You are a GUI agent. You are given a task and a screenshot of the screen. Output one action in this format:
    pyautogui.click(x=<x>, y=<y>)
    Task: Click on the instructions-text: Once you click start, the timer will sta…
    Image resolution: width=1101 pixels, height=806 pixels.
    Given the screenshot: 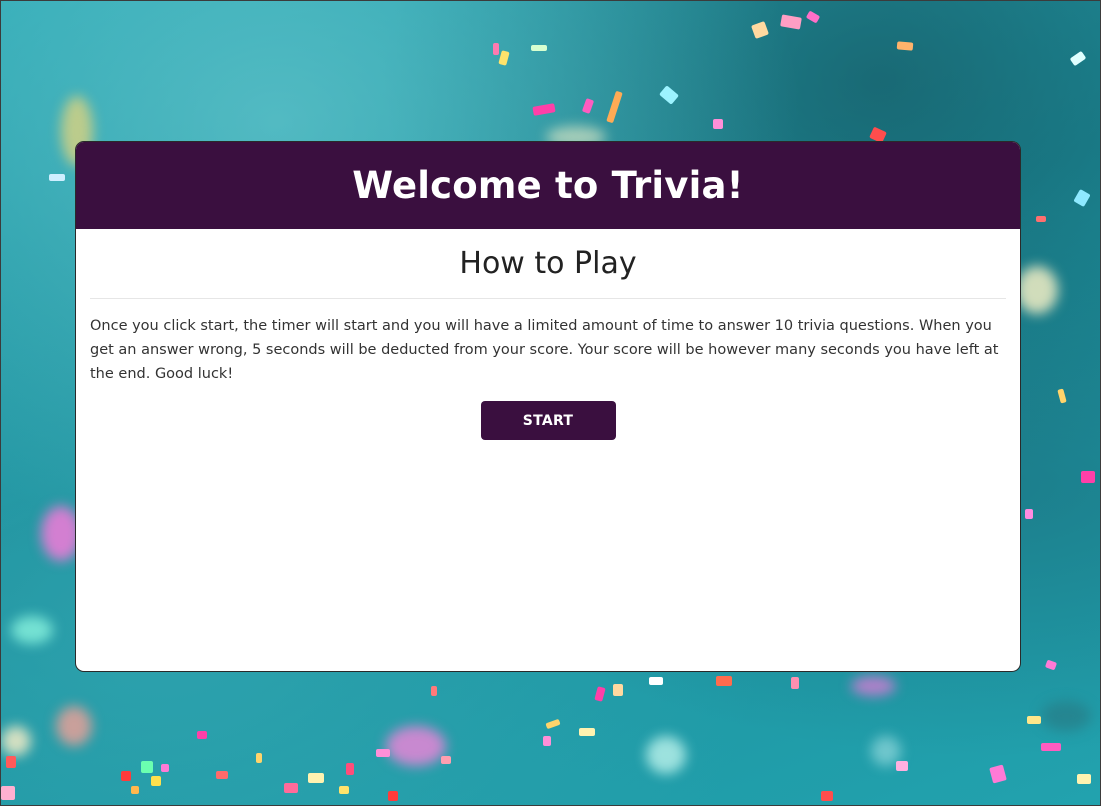 What is the action you would take?
    pyautogui.click(x=544, y=350)
    